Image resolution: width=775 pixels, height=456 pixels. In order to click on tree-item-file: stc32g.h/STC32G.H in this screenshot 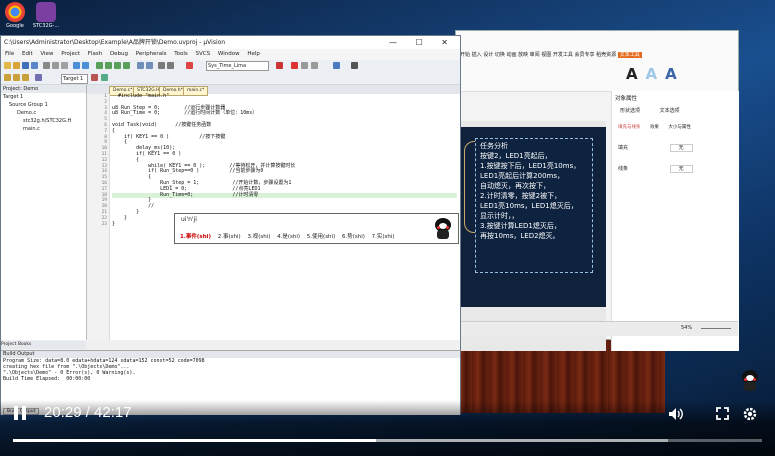, I will do `click(43, 121)`.